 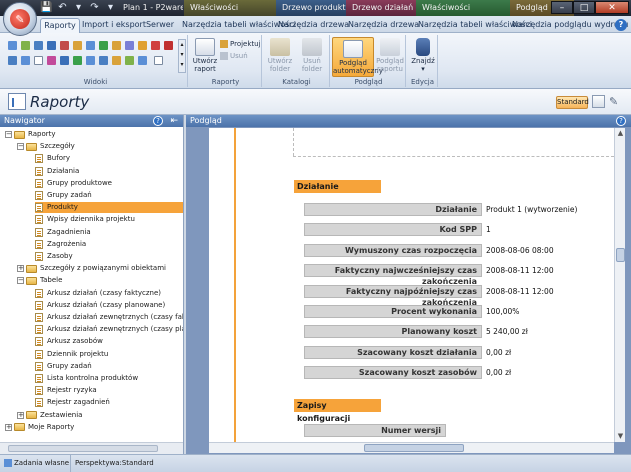 I want to click on status-tasks: Zadania własne, so click(x=36, y=463).